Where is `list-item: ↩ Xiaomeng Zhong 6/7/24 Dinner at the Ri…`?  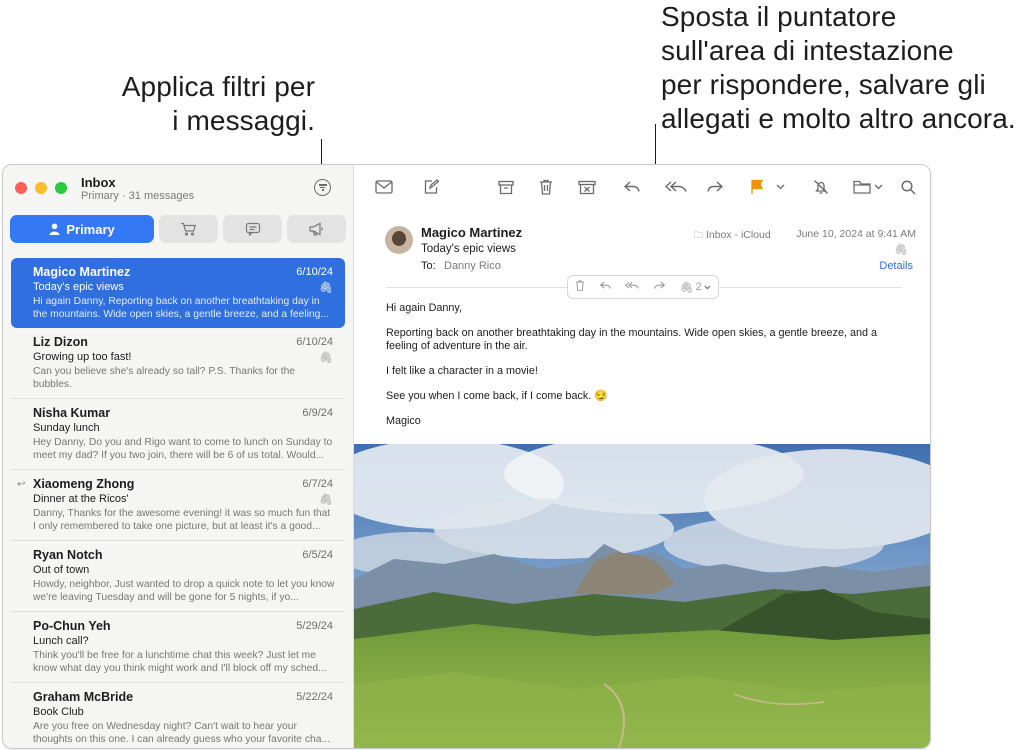
list-item: ↩ Xiaomeng Zhong 6/7/24 Dinner at the Ri… is located at coordinates (178, 505).